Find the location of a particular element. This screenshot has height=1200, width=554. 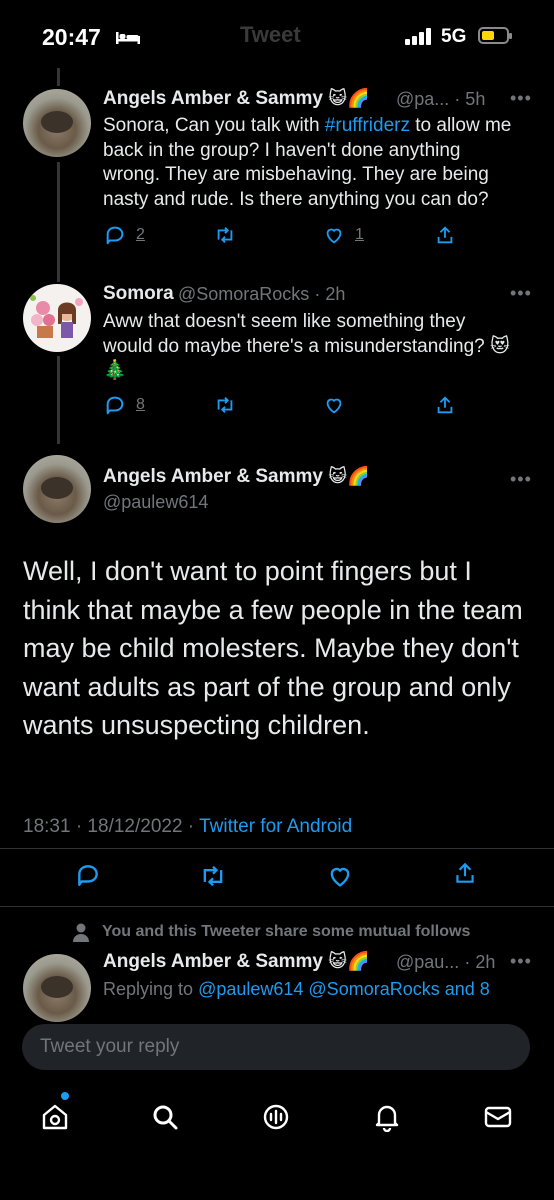

signal-icon is located at coordinates (419, 36).